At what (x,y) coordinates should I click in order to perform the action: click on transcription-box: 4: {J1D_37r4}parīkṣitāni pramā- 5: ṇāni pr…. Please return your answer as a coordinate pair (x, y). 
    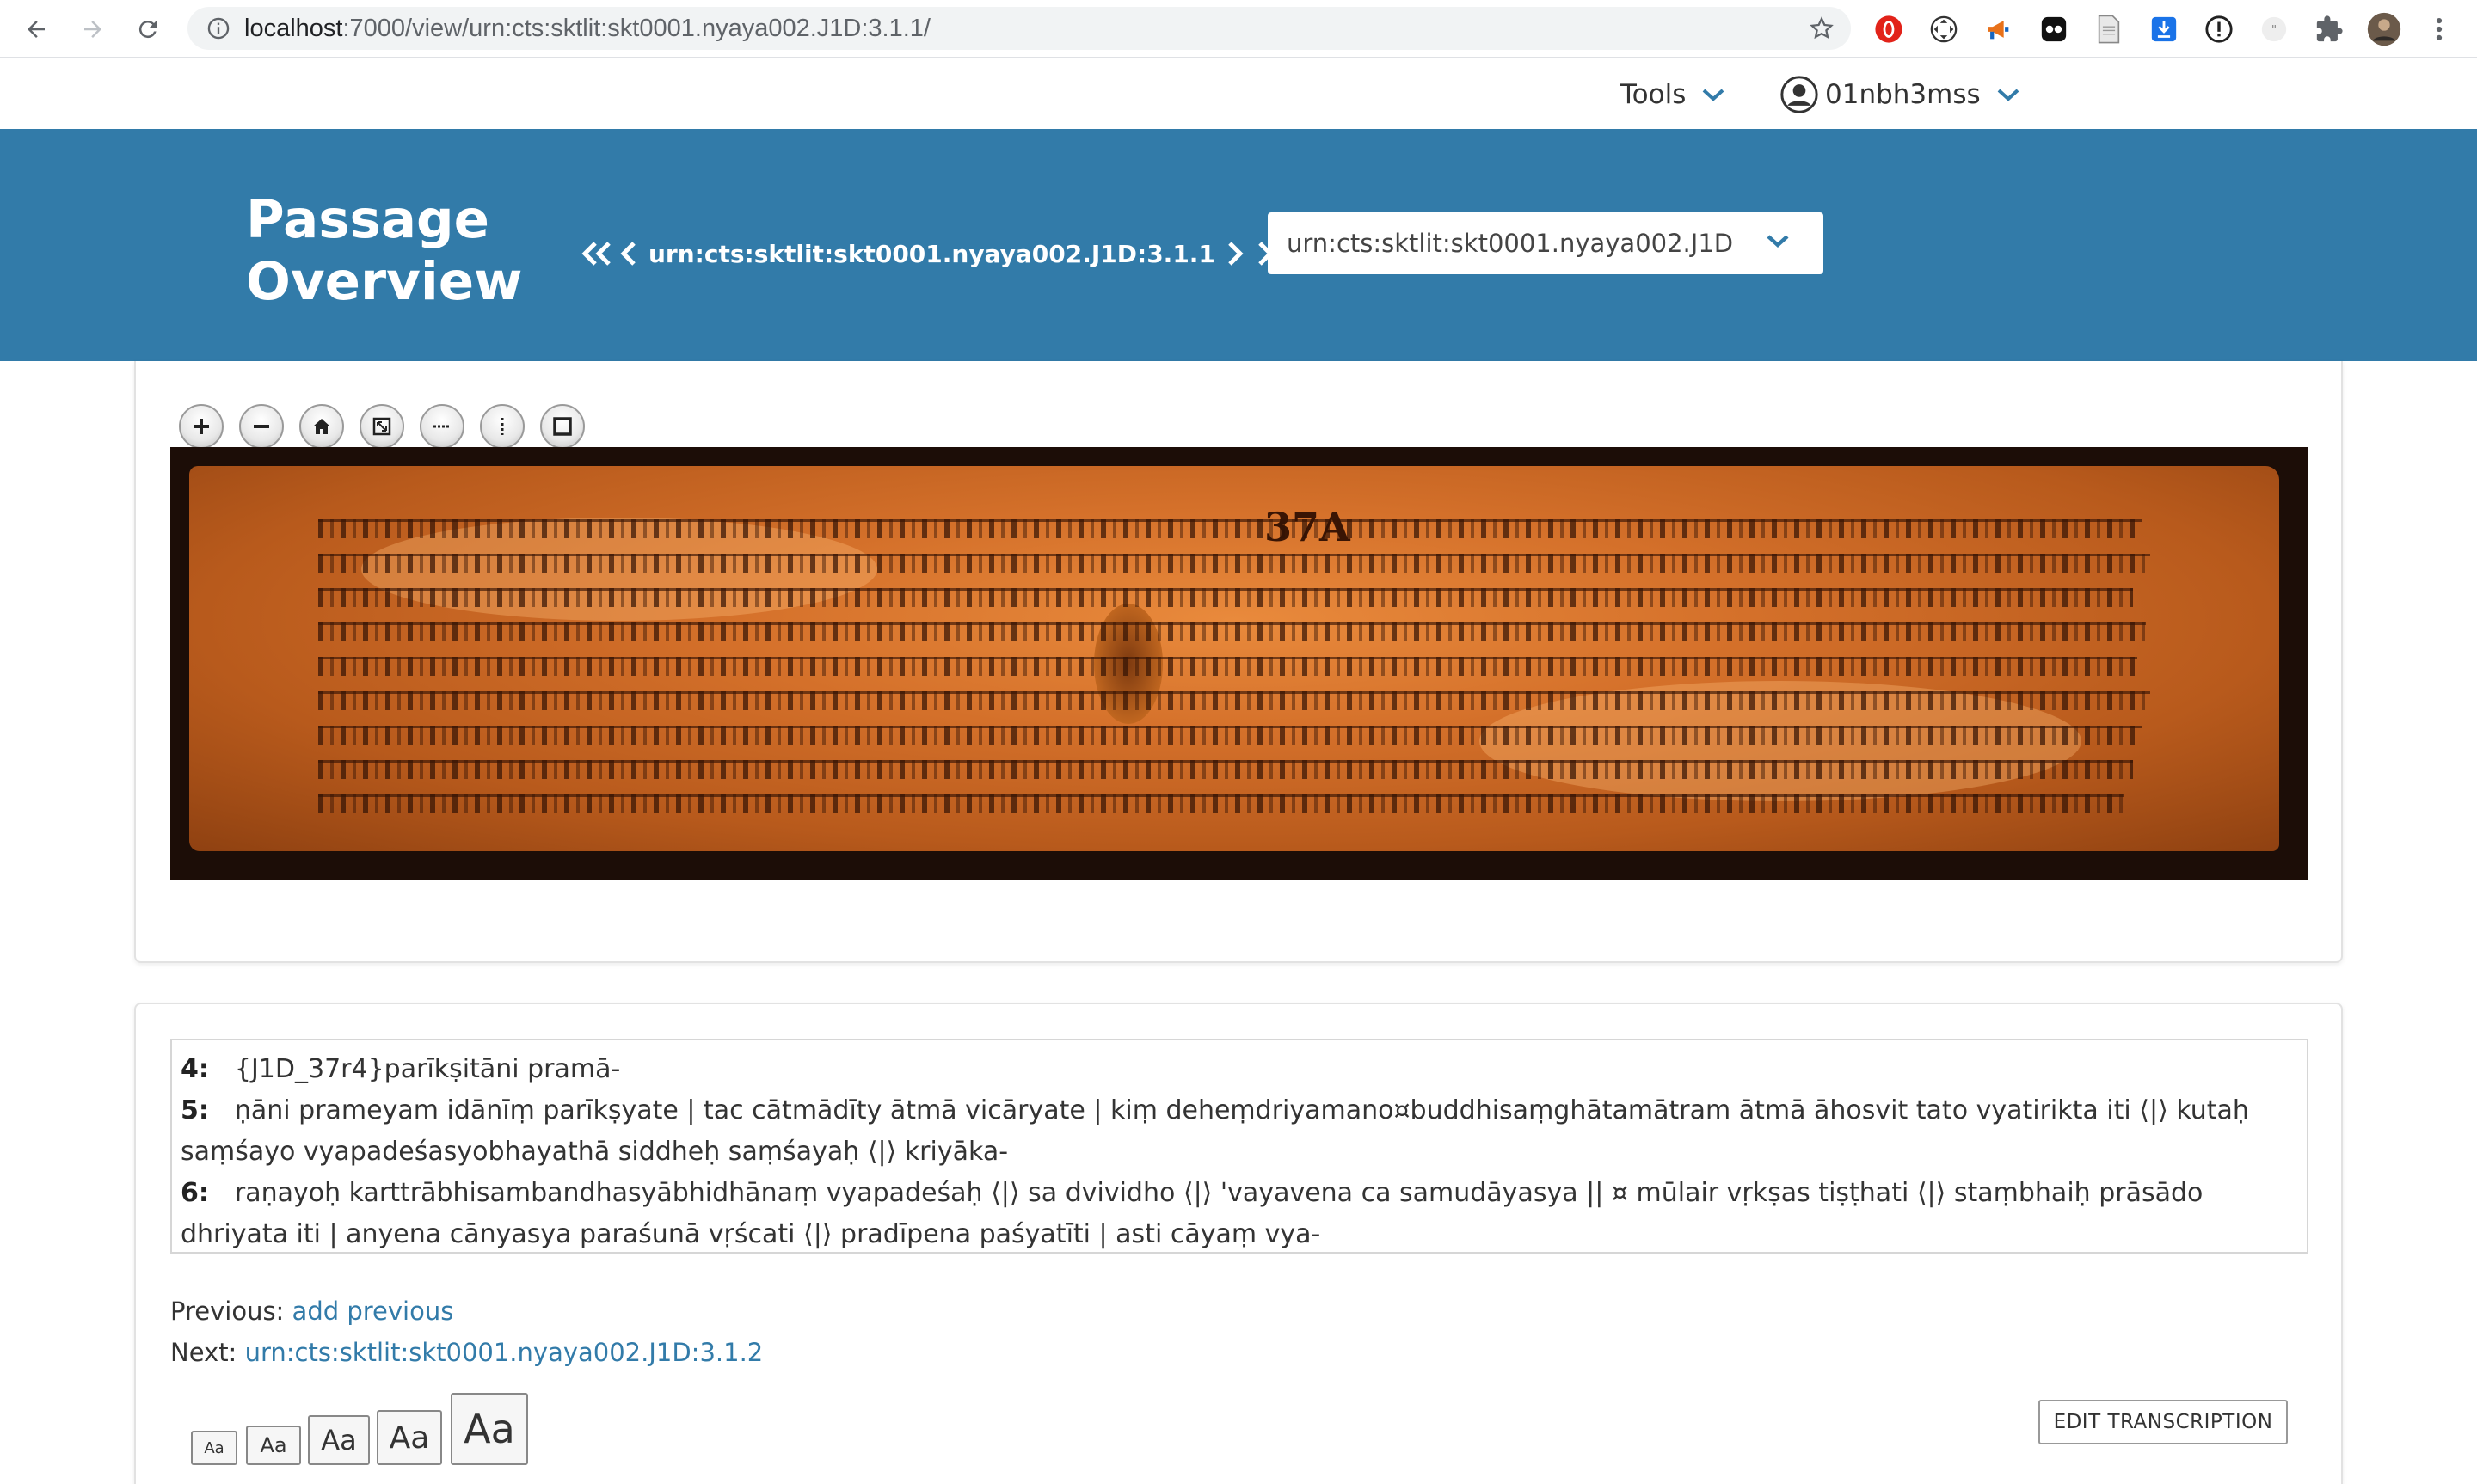
    Looking at the image, I should click on (1239, 1146).